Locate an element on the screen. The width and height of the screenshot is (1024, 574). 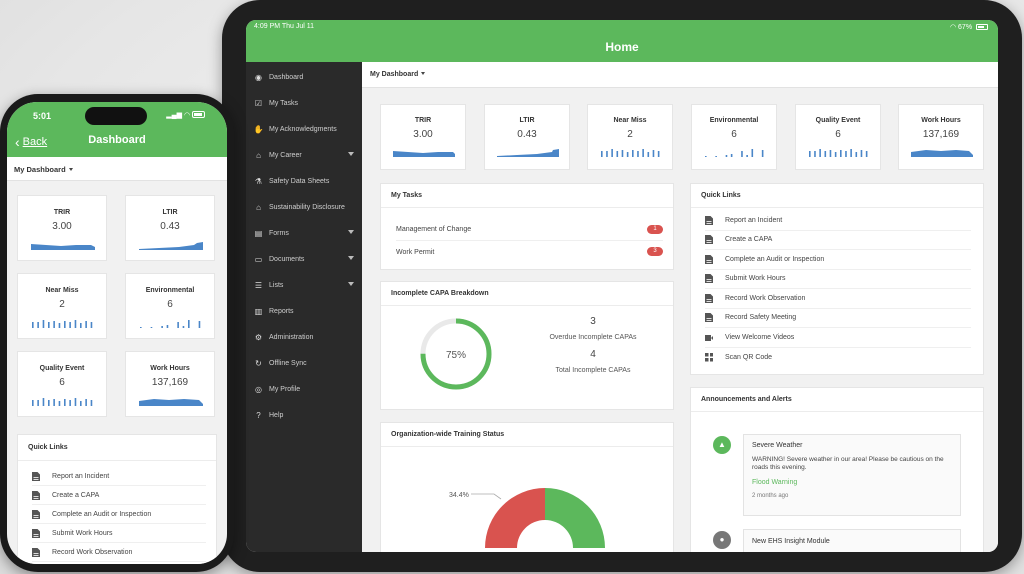
sidebar-item-my-profile: ◎ My Profile is located at coordinates (304, 389).